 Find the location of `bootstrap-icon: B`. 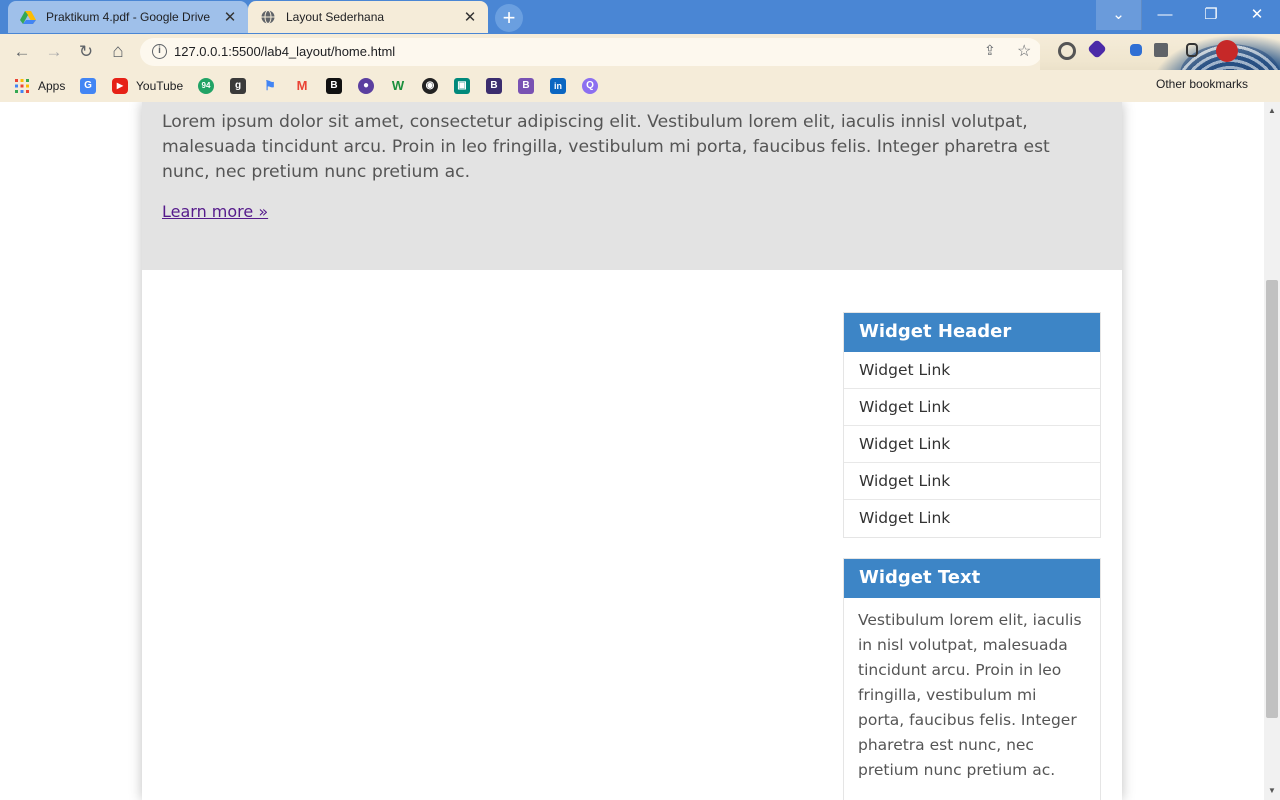

bootstrap-icon: B is located at coordinates (526, 86).